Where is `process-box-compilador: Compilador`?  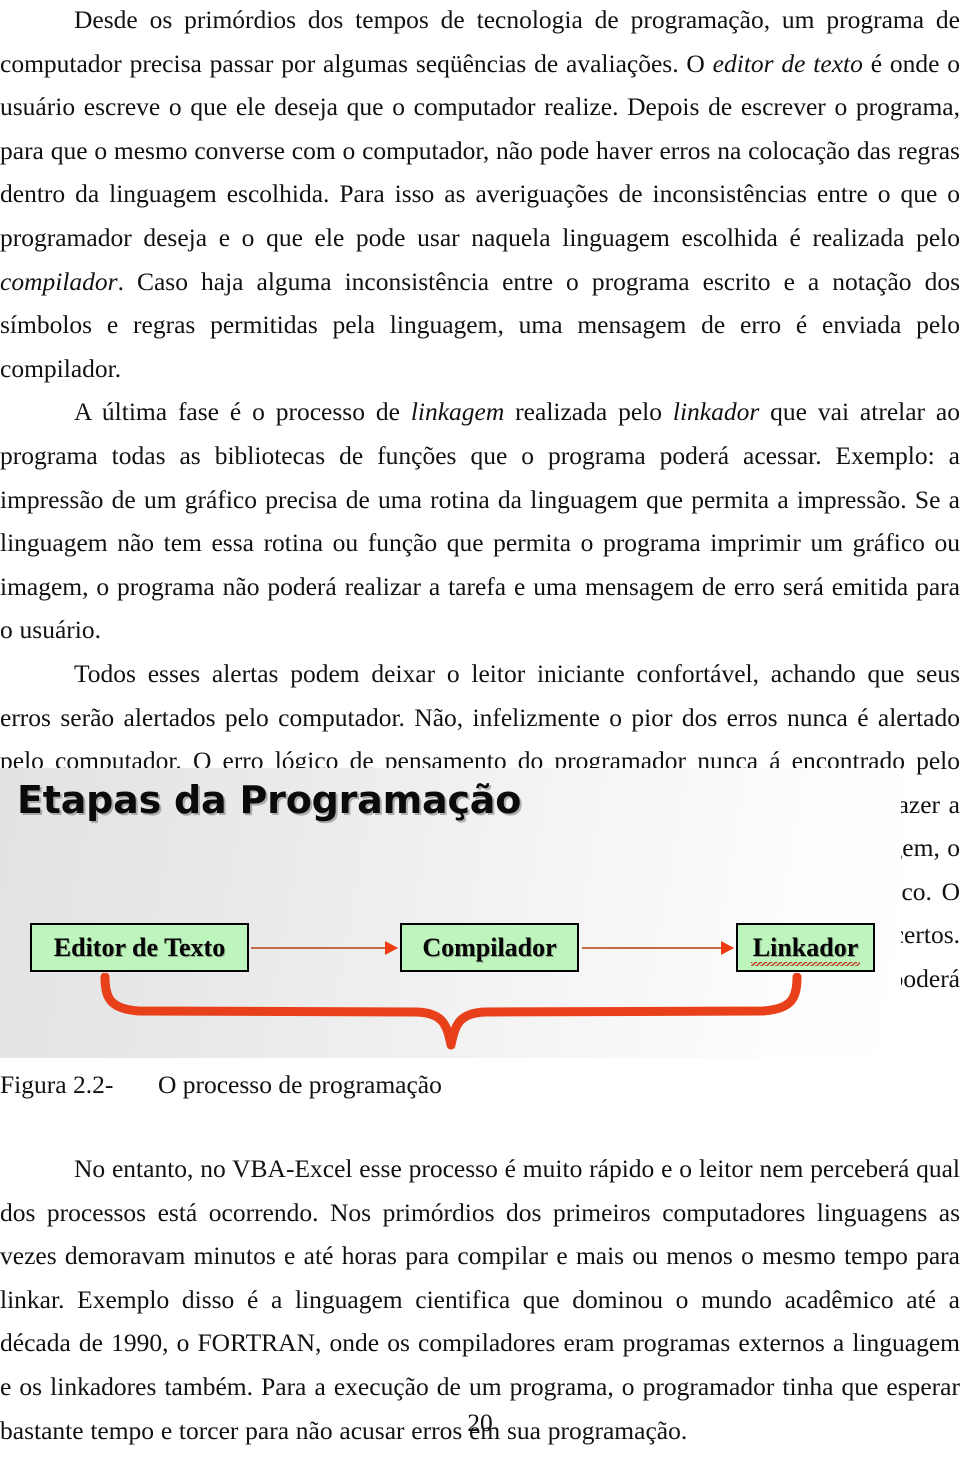
process-box-compilador: Compilador is located at coordinates (489, 947).